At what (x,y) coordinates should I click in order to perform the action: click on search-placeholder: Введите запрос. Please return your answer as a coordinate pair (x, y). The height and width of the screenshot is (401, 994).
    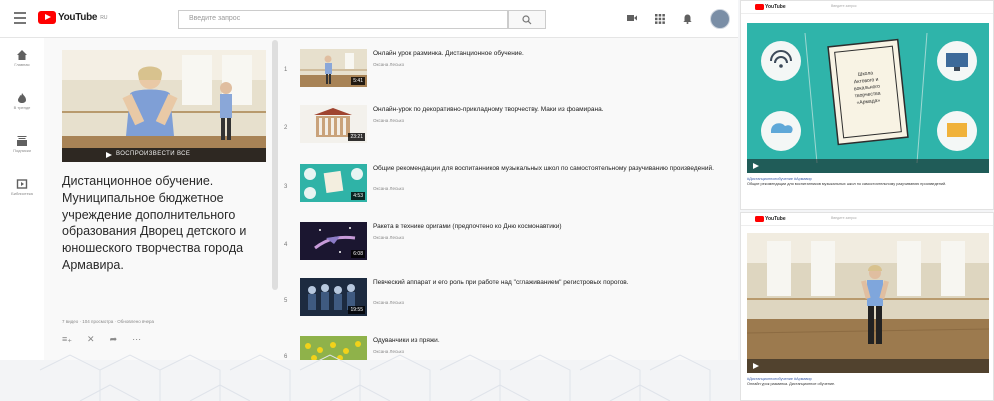
    Looking at the image, I should click on (215, 18).